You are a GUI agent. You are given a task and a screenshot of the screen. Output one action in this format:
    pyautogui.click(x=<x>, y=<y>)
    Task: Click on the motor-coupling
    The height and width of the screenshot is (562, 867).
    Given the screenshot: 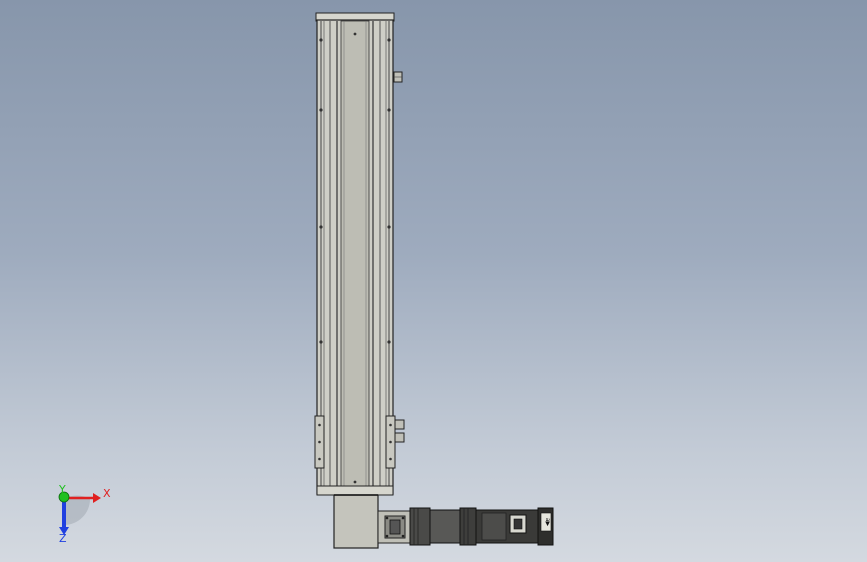 What is the action you would take?
    pyautogui.click(x=394, y=527)
    